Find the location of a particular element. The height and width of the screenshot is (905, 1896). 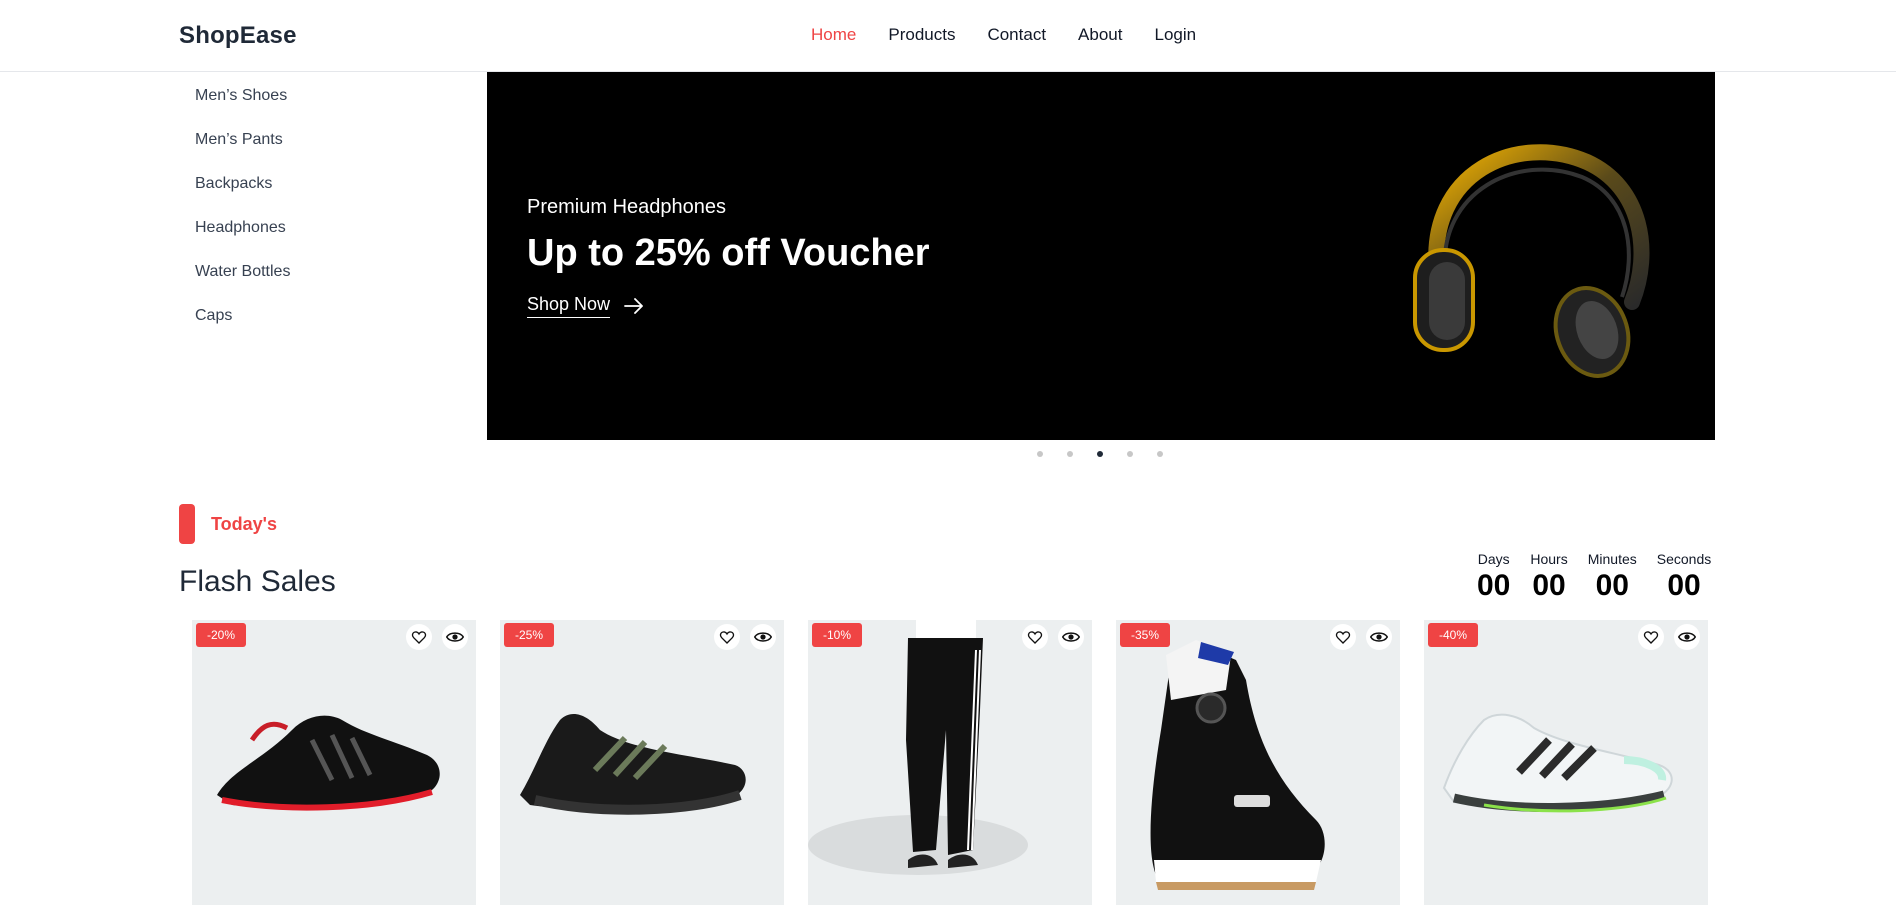

section-tag-marker is located at coordinates (187, 524).